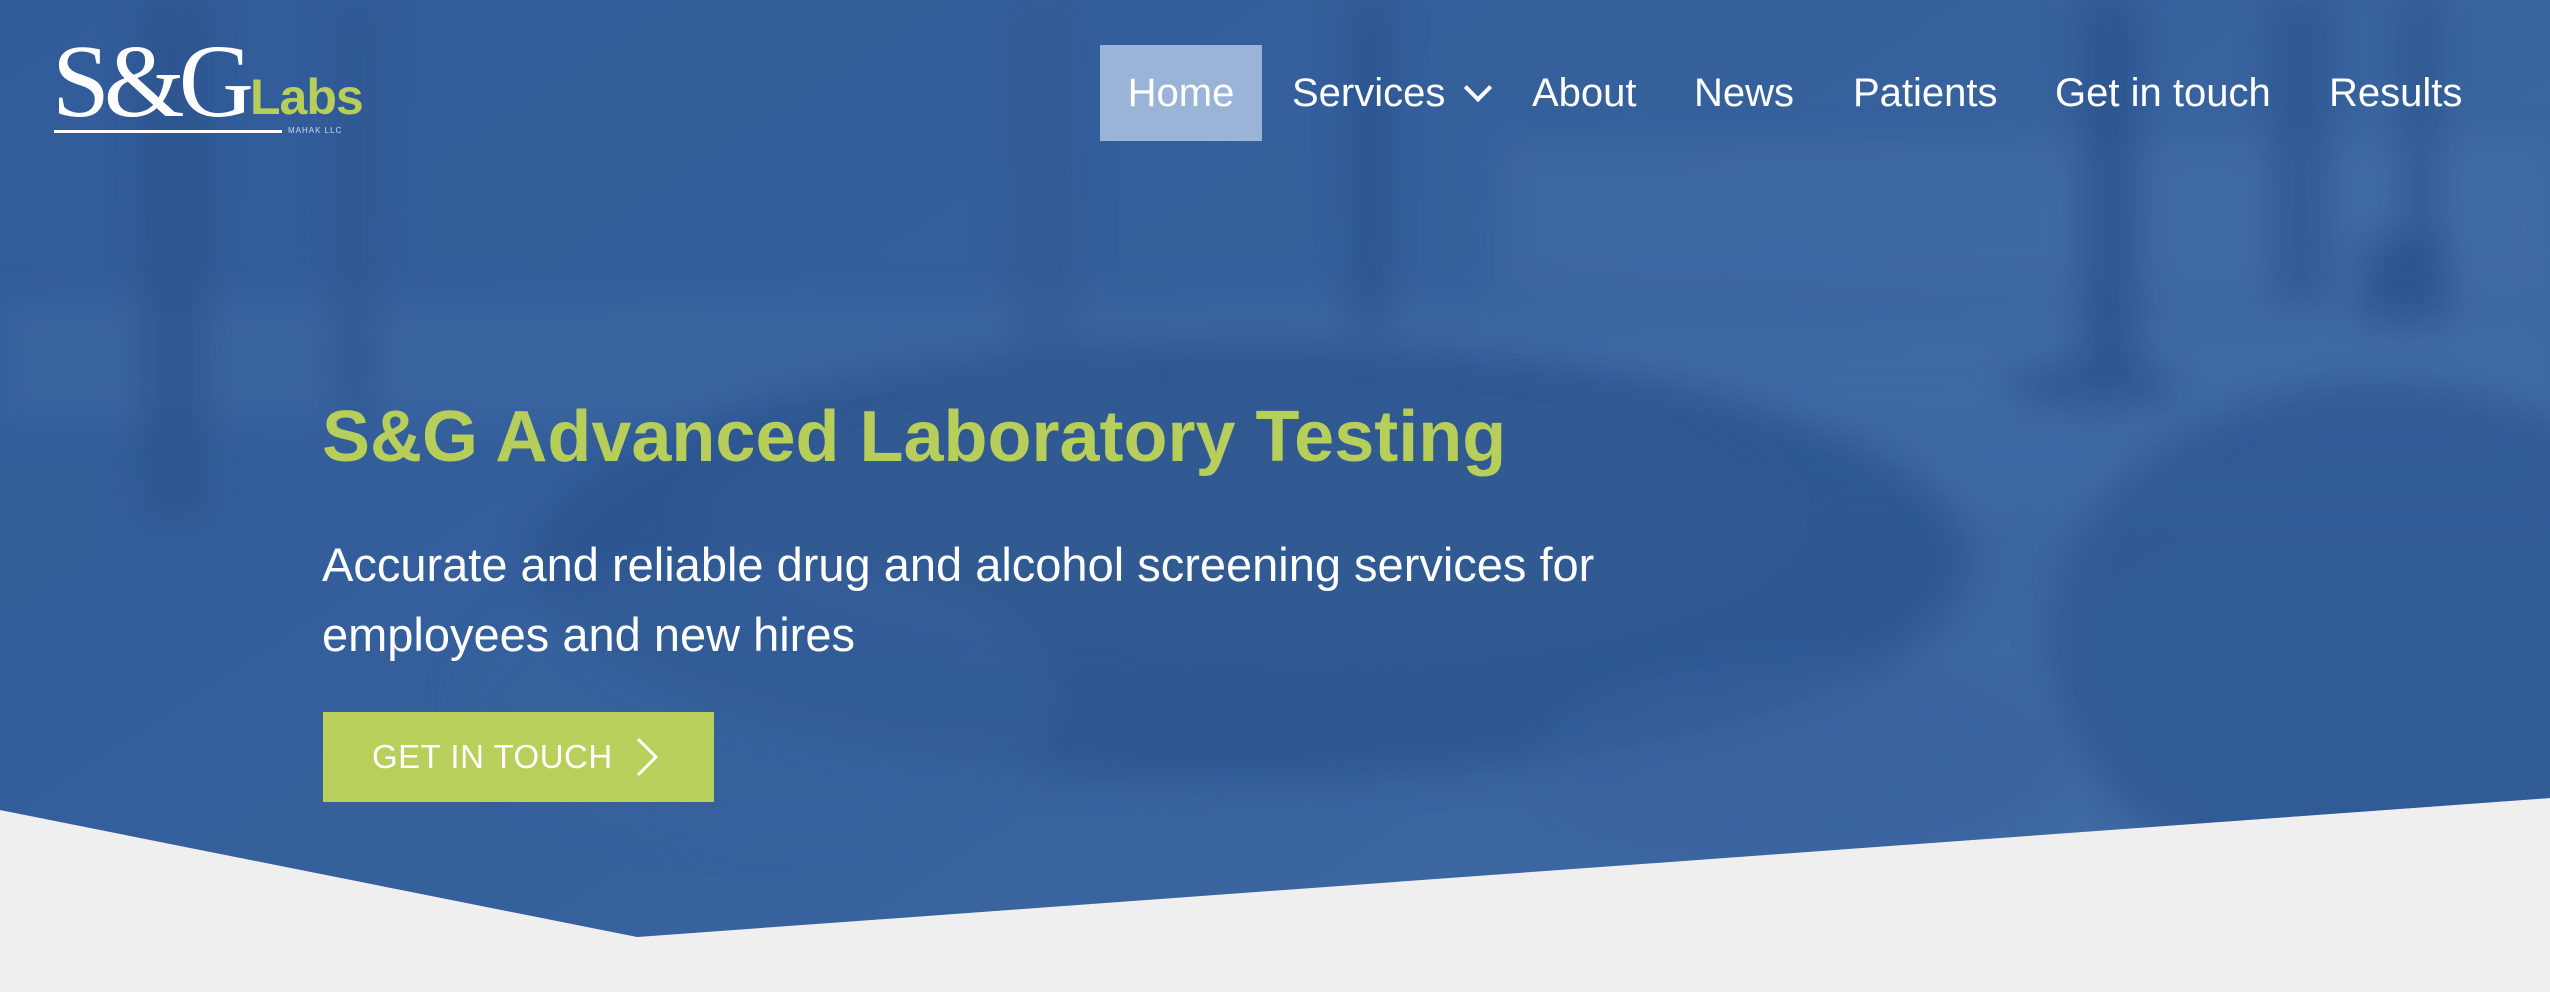 This screenshot has height=992, width=2550. I want to click on nav-item-news: News, so click(1744, 93).